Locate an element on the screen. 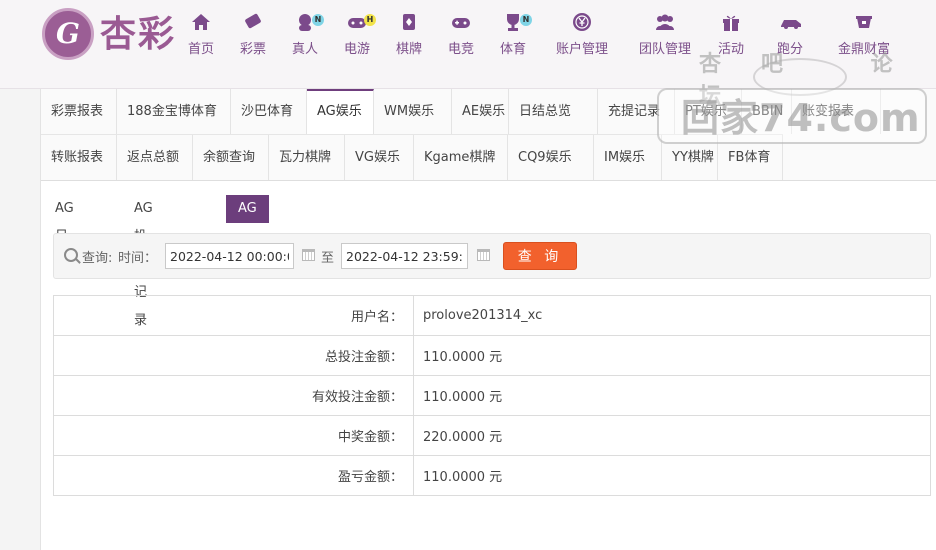 The height and width of the screenshot is (550, 936). tab-item: YY棋牌 is located at coordinates (690, 157).